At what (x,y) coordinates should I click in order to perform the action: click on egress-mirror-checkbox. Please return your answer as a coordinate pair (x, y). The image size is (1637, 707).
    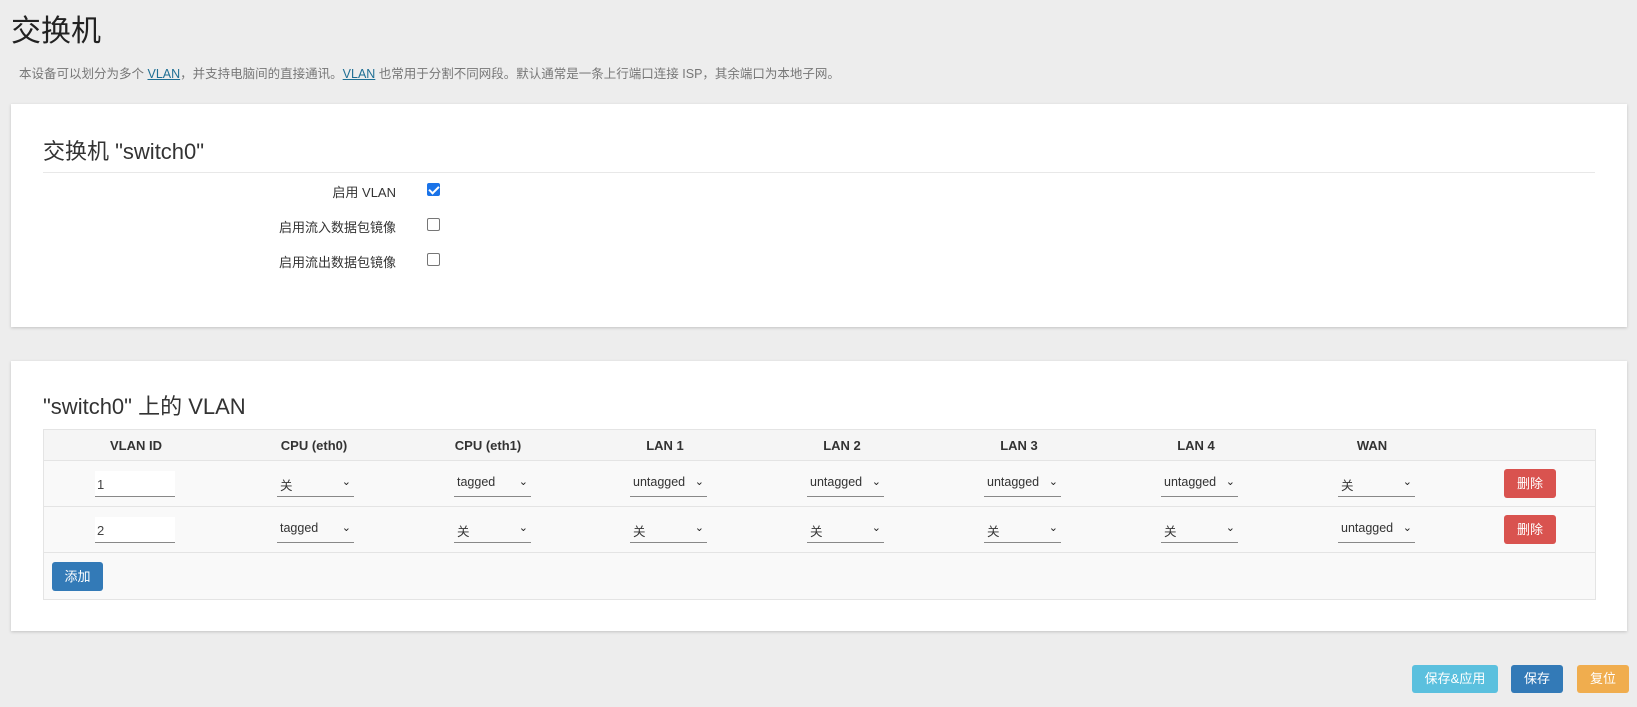
    Looking at the image, I should click on (433, 259).